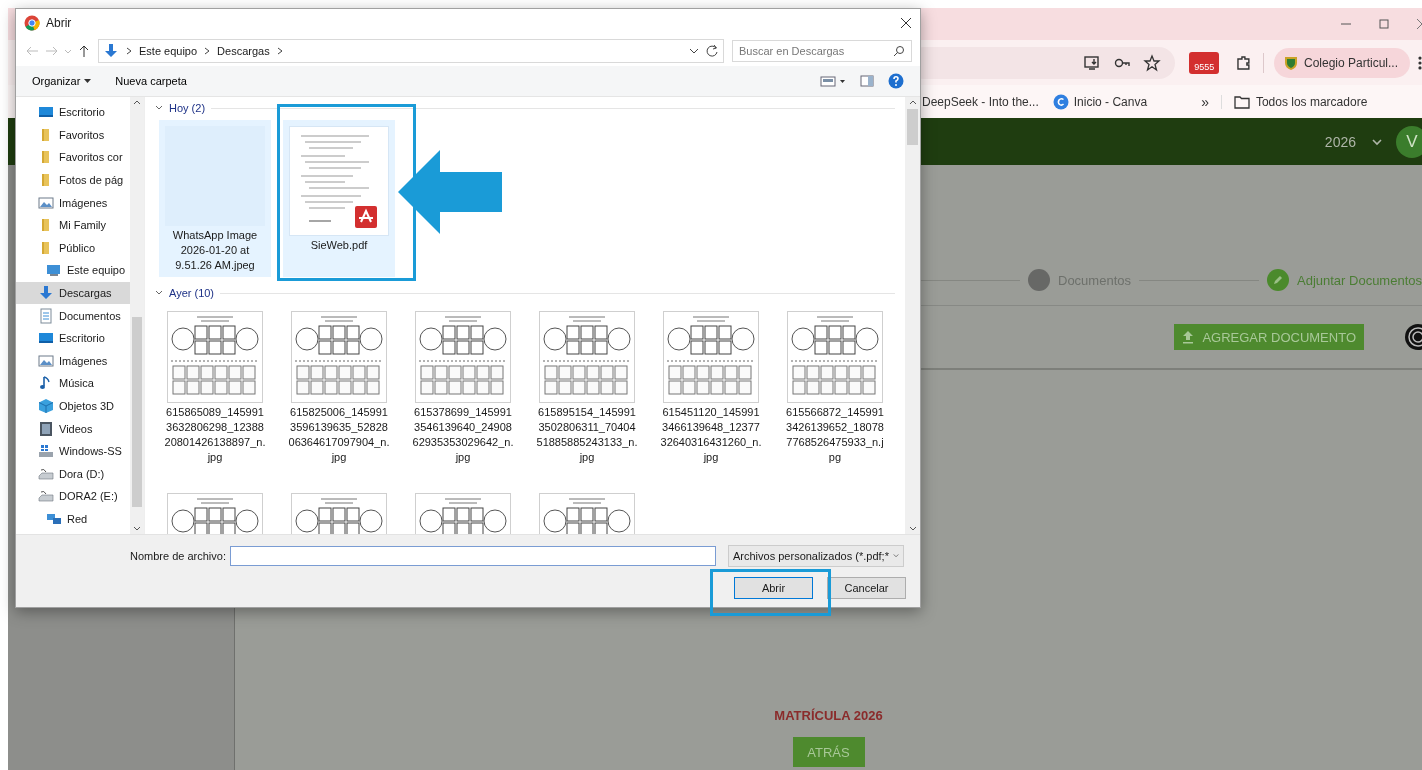  I want to click on nav-item: Favoritos cor, so click(73, 157).